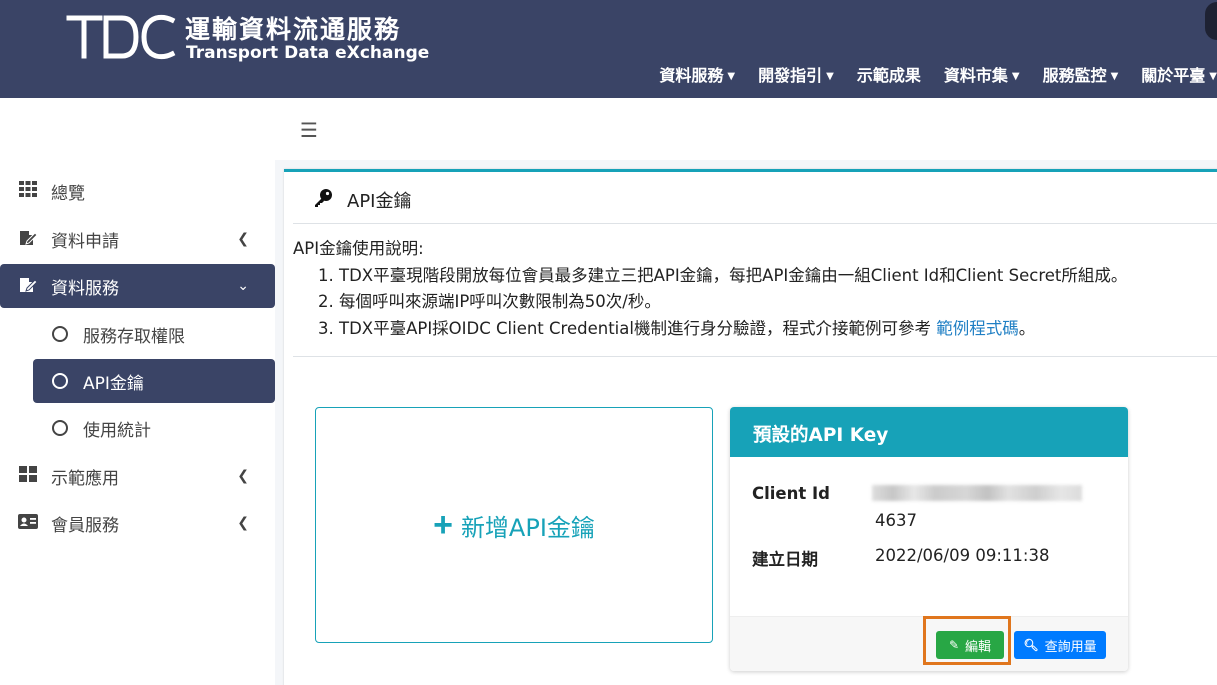 Image resolution: width=1217 pixels, height=685 pixels. Describe the element at coordinates (358, 248) in the screenshot. I see `description-heading: API金鑰使用說明:` at that location.